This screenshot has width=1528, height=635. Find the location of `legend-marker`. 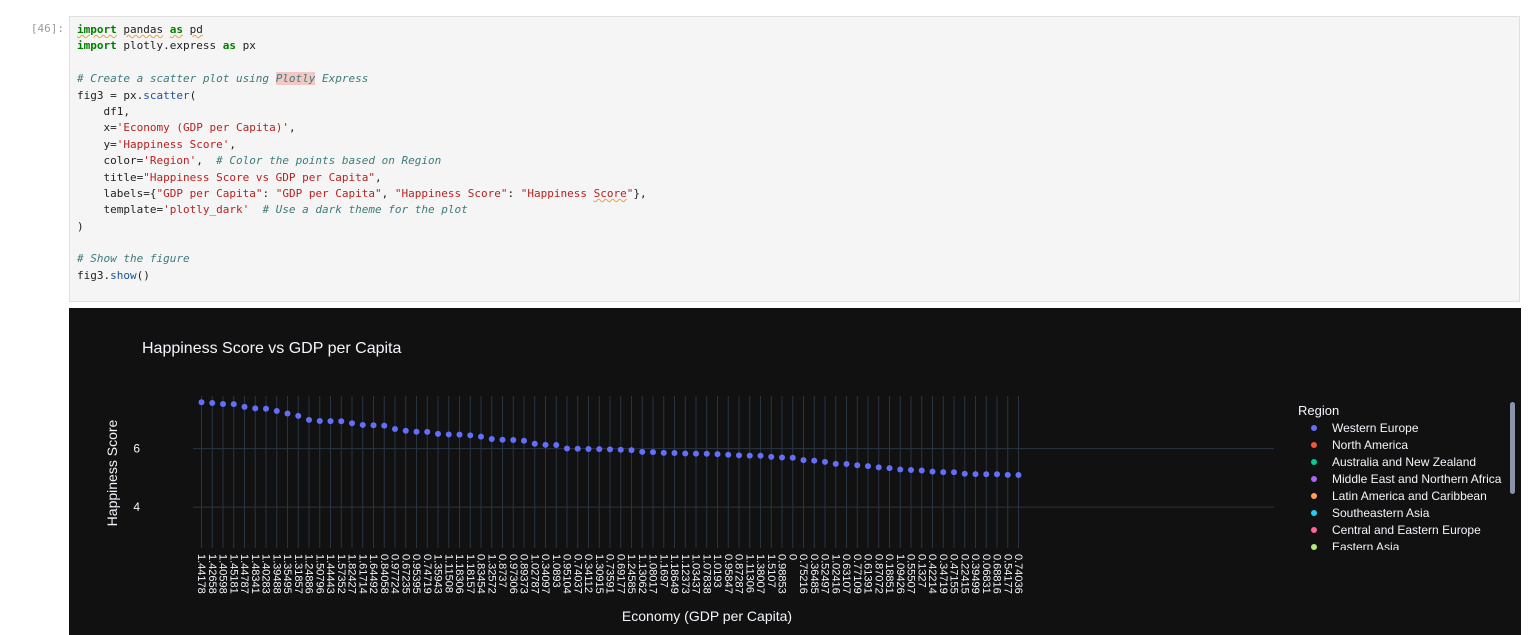

legend-marker is located at coordinates (1314, 530).